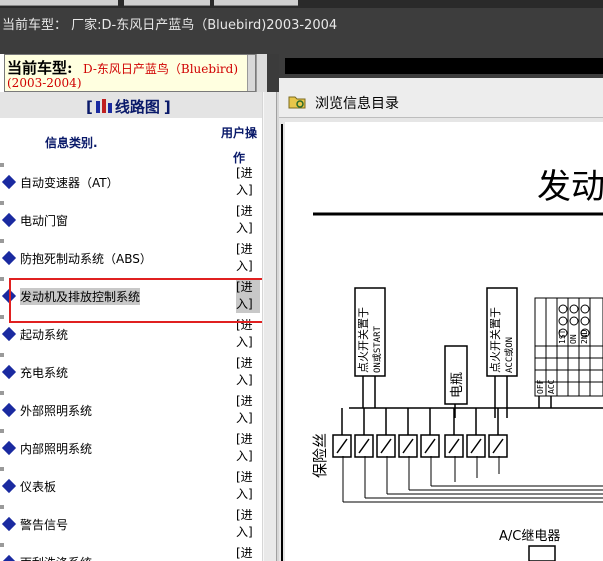 Image resolution: width=603 pixels, height=561 pixels. What do you see at coordinates (261, 73) in the screenshot?
I see `left-top-scroll-area` at bounding box center [261, 73].